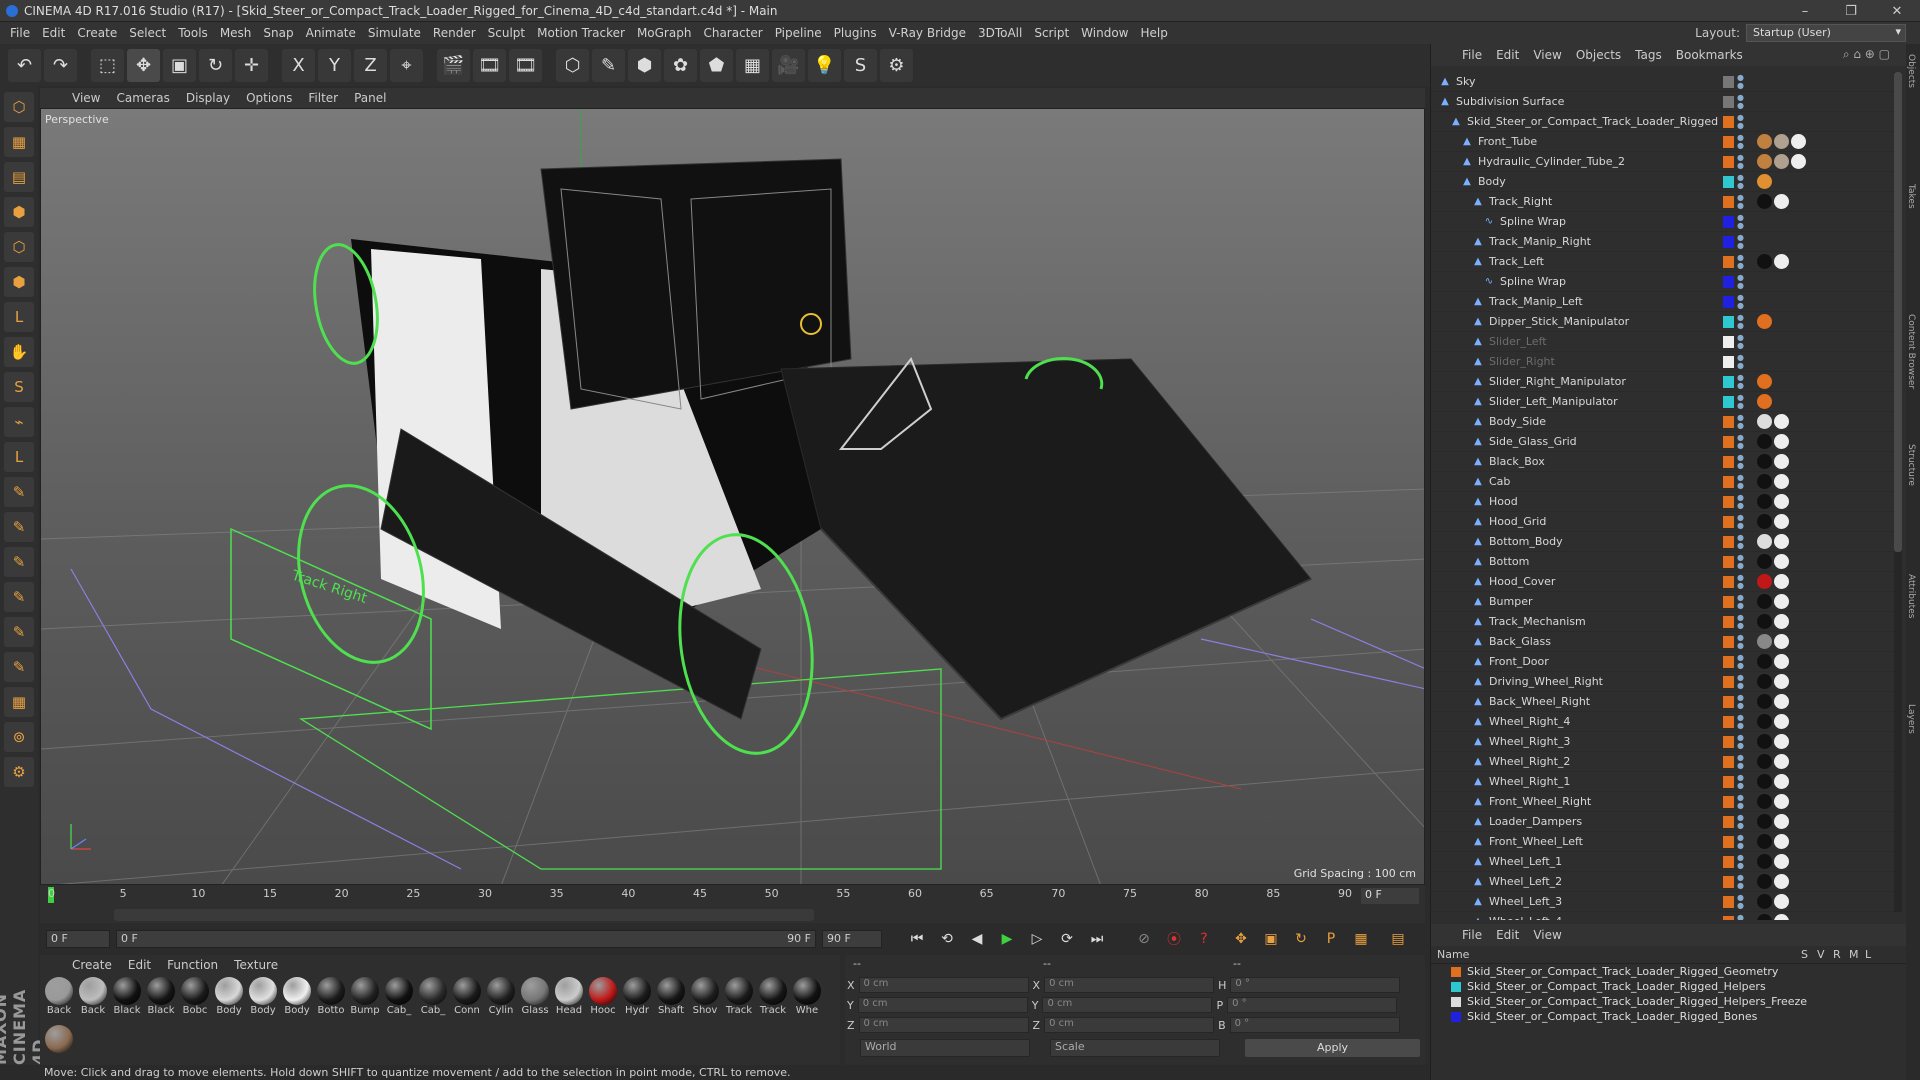 The height and width of the screenshot is (1080, 1920). What do you see at coordinates (1666, 642) in the screenshot?
I see `object-row: ▲ Back_Glass ● ●` at bounding box center [1666, 642].